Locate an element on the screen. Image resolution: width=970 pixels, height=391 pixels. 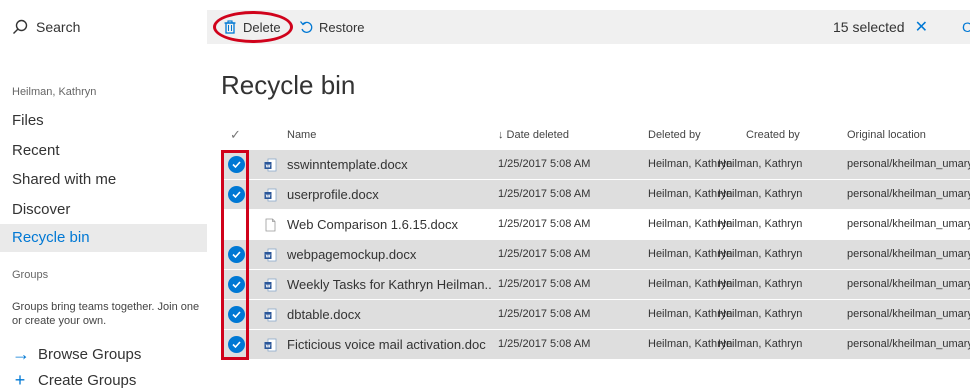
browse-groups-label: Browse Groups is located at coordinates (90, 354).